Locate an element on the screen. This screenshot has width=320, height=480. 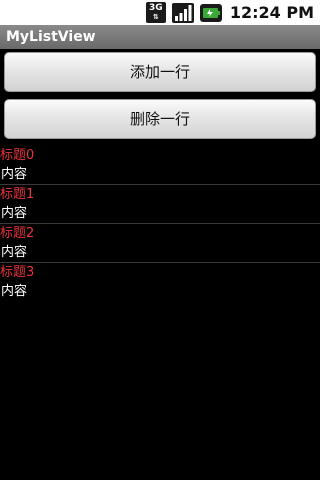
status-bar: 3G ⇅ 12:24 PM is located at coordinates (160, 12).